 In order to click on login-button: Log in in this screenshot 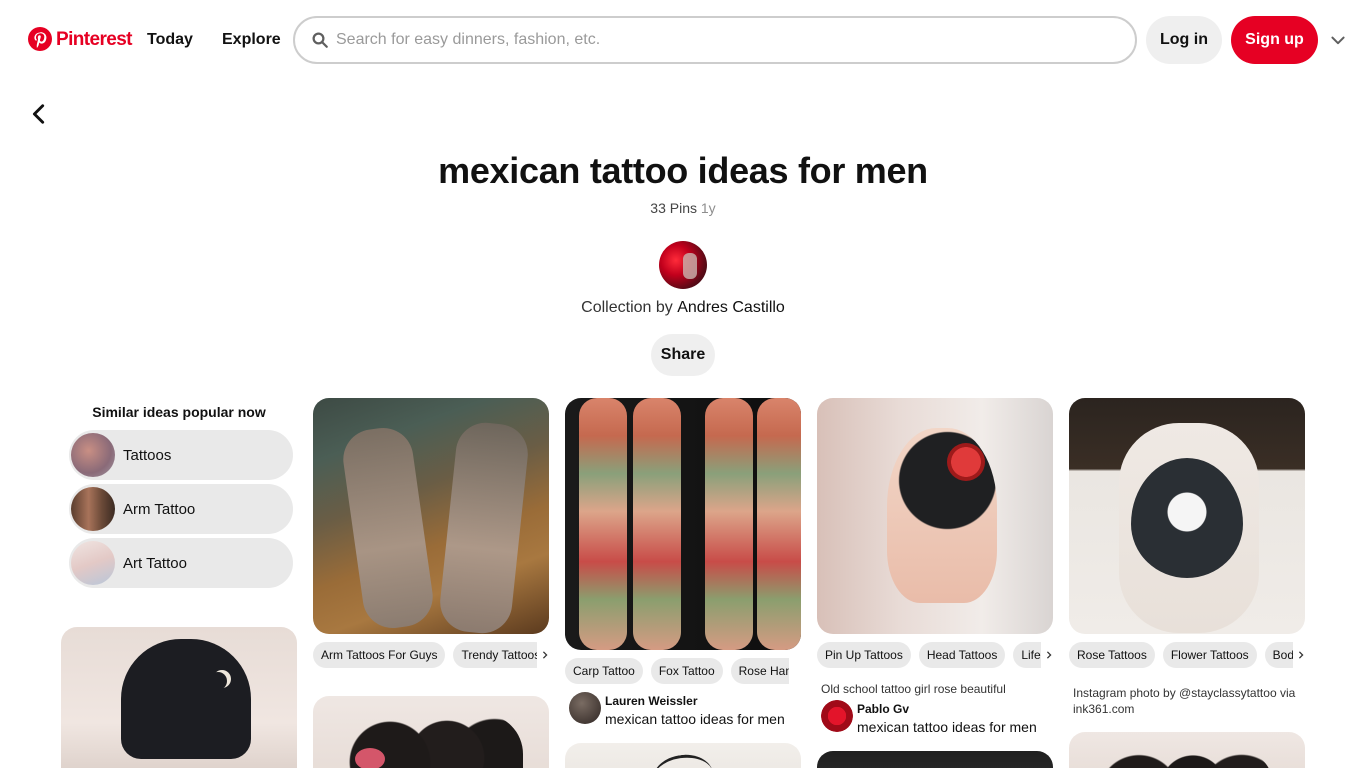, I will do `click(1184, 40)`.